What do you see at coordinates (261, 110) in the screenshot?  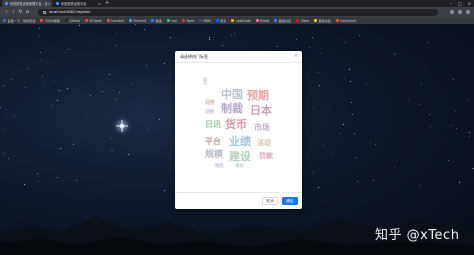 I see `word-tag: 日本` at bounding box center [261, 110].